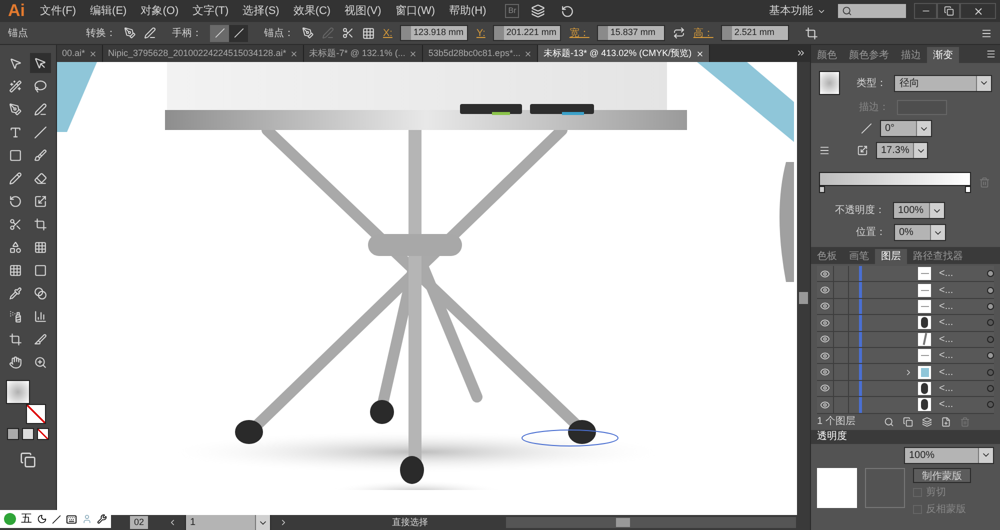 The image size is (1000, 530). I want to click on opacity-field: 100%, so click(919, 210).